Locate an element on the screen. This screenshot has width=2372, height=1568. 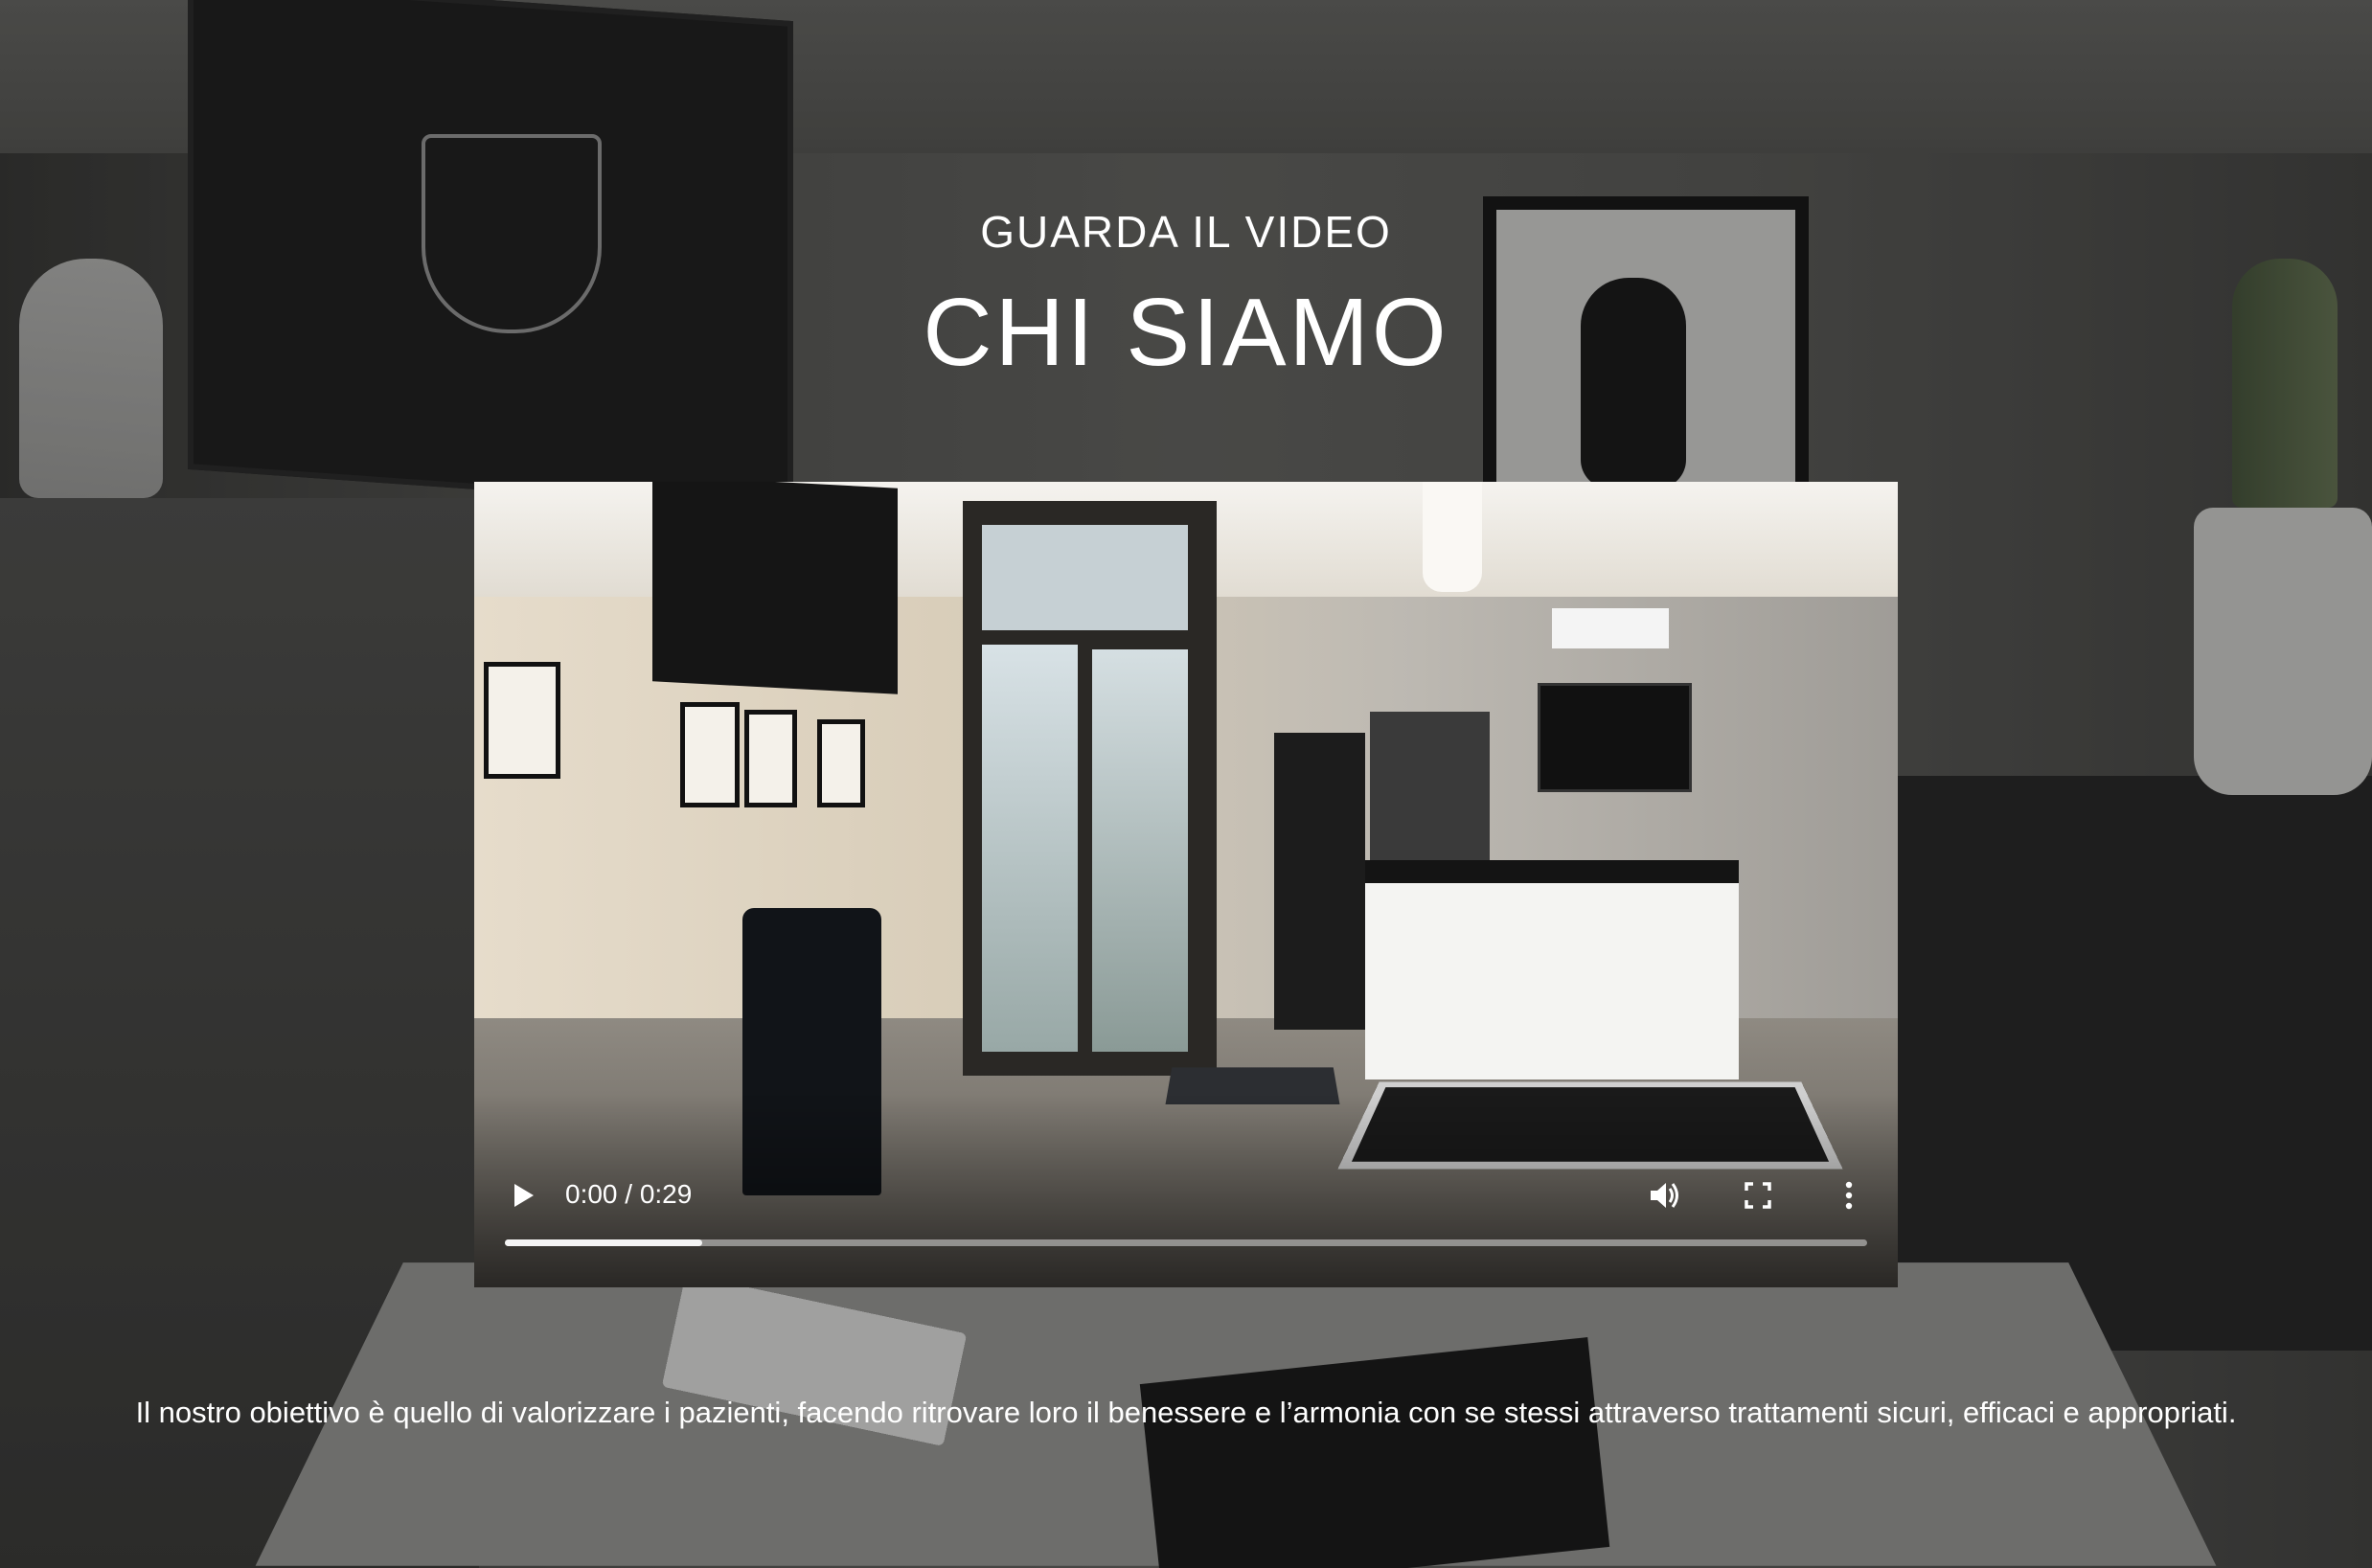
volume-button is located at coordinates (1664, 1195).